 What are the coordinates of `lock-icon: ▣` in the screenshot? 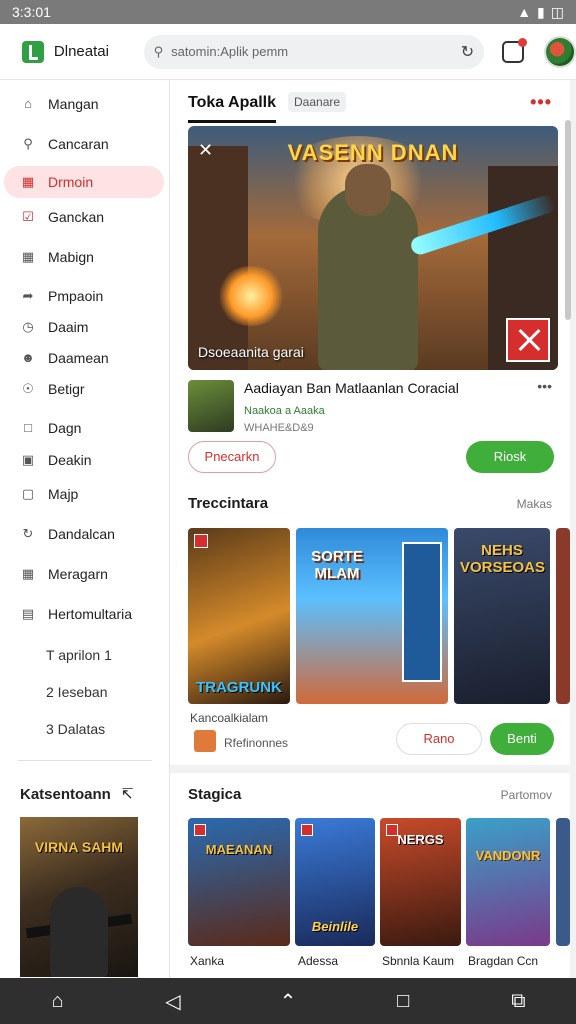 It's located at (28, 459).